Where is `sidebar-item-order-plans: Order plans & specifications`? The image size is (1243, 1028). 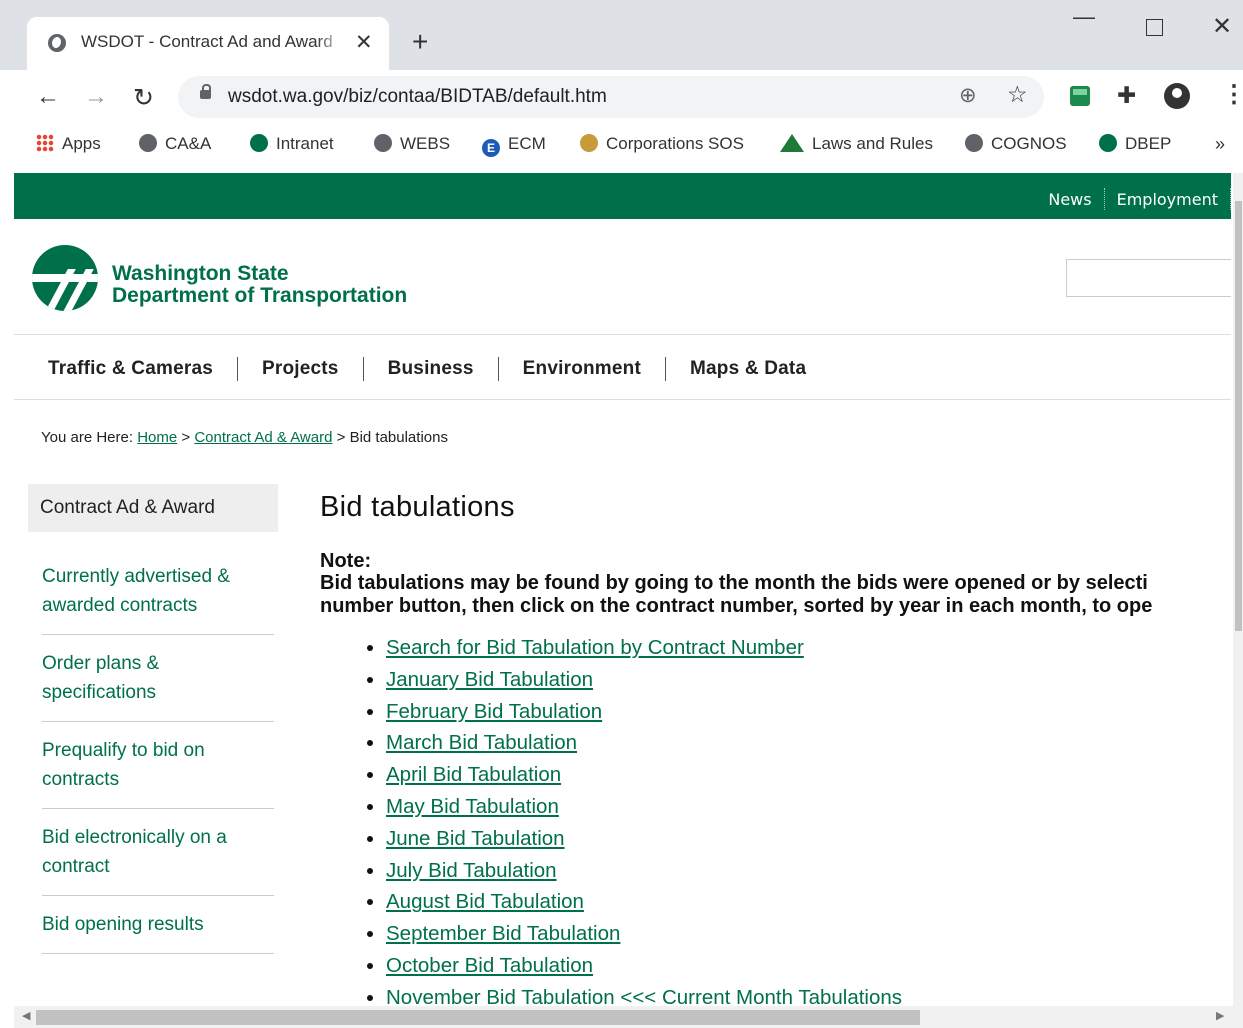
sidebar-item-order-plans: Order plans & specifications is located at coordinates (158, 678).